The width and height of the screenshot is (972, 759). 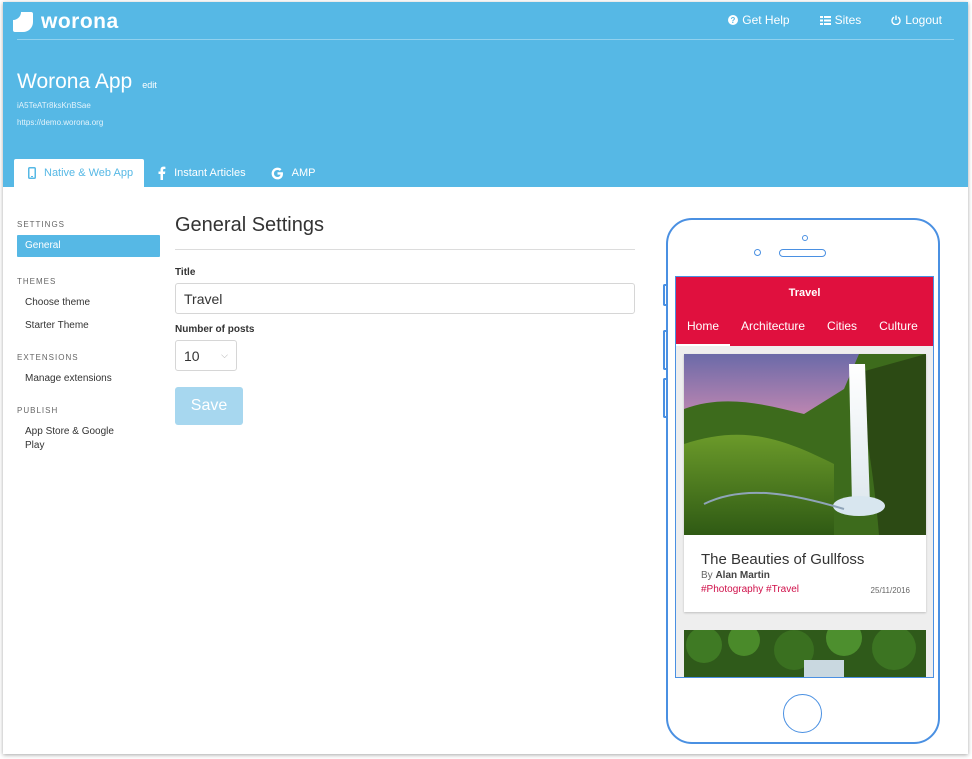 I want to click on get-help-link: ? Get Help, so click(x=759, y=20).